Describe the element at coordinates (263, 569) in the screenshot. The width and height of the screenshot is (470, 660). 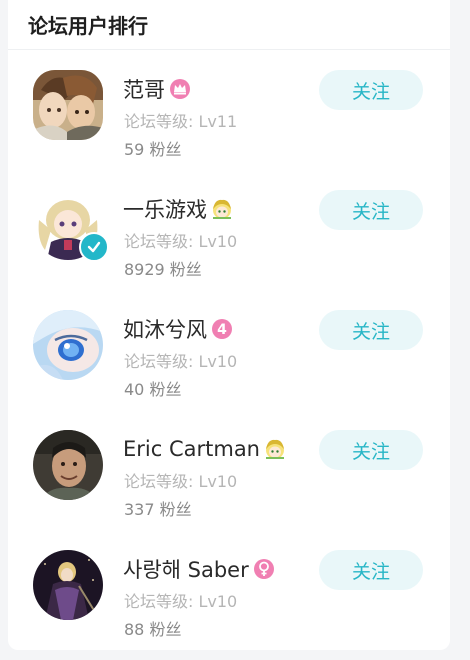
I see `female-symbol-badge-icon` at that location.